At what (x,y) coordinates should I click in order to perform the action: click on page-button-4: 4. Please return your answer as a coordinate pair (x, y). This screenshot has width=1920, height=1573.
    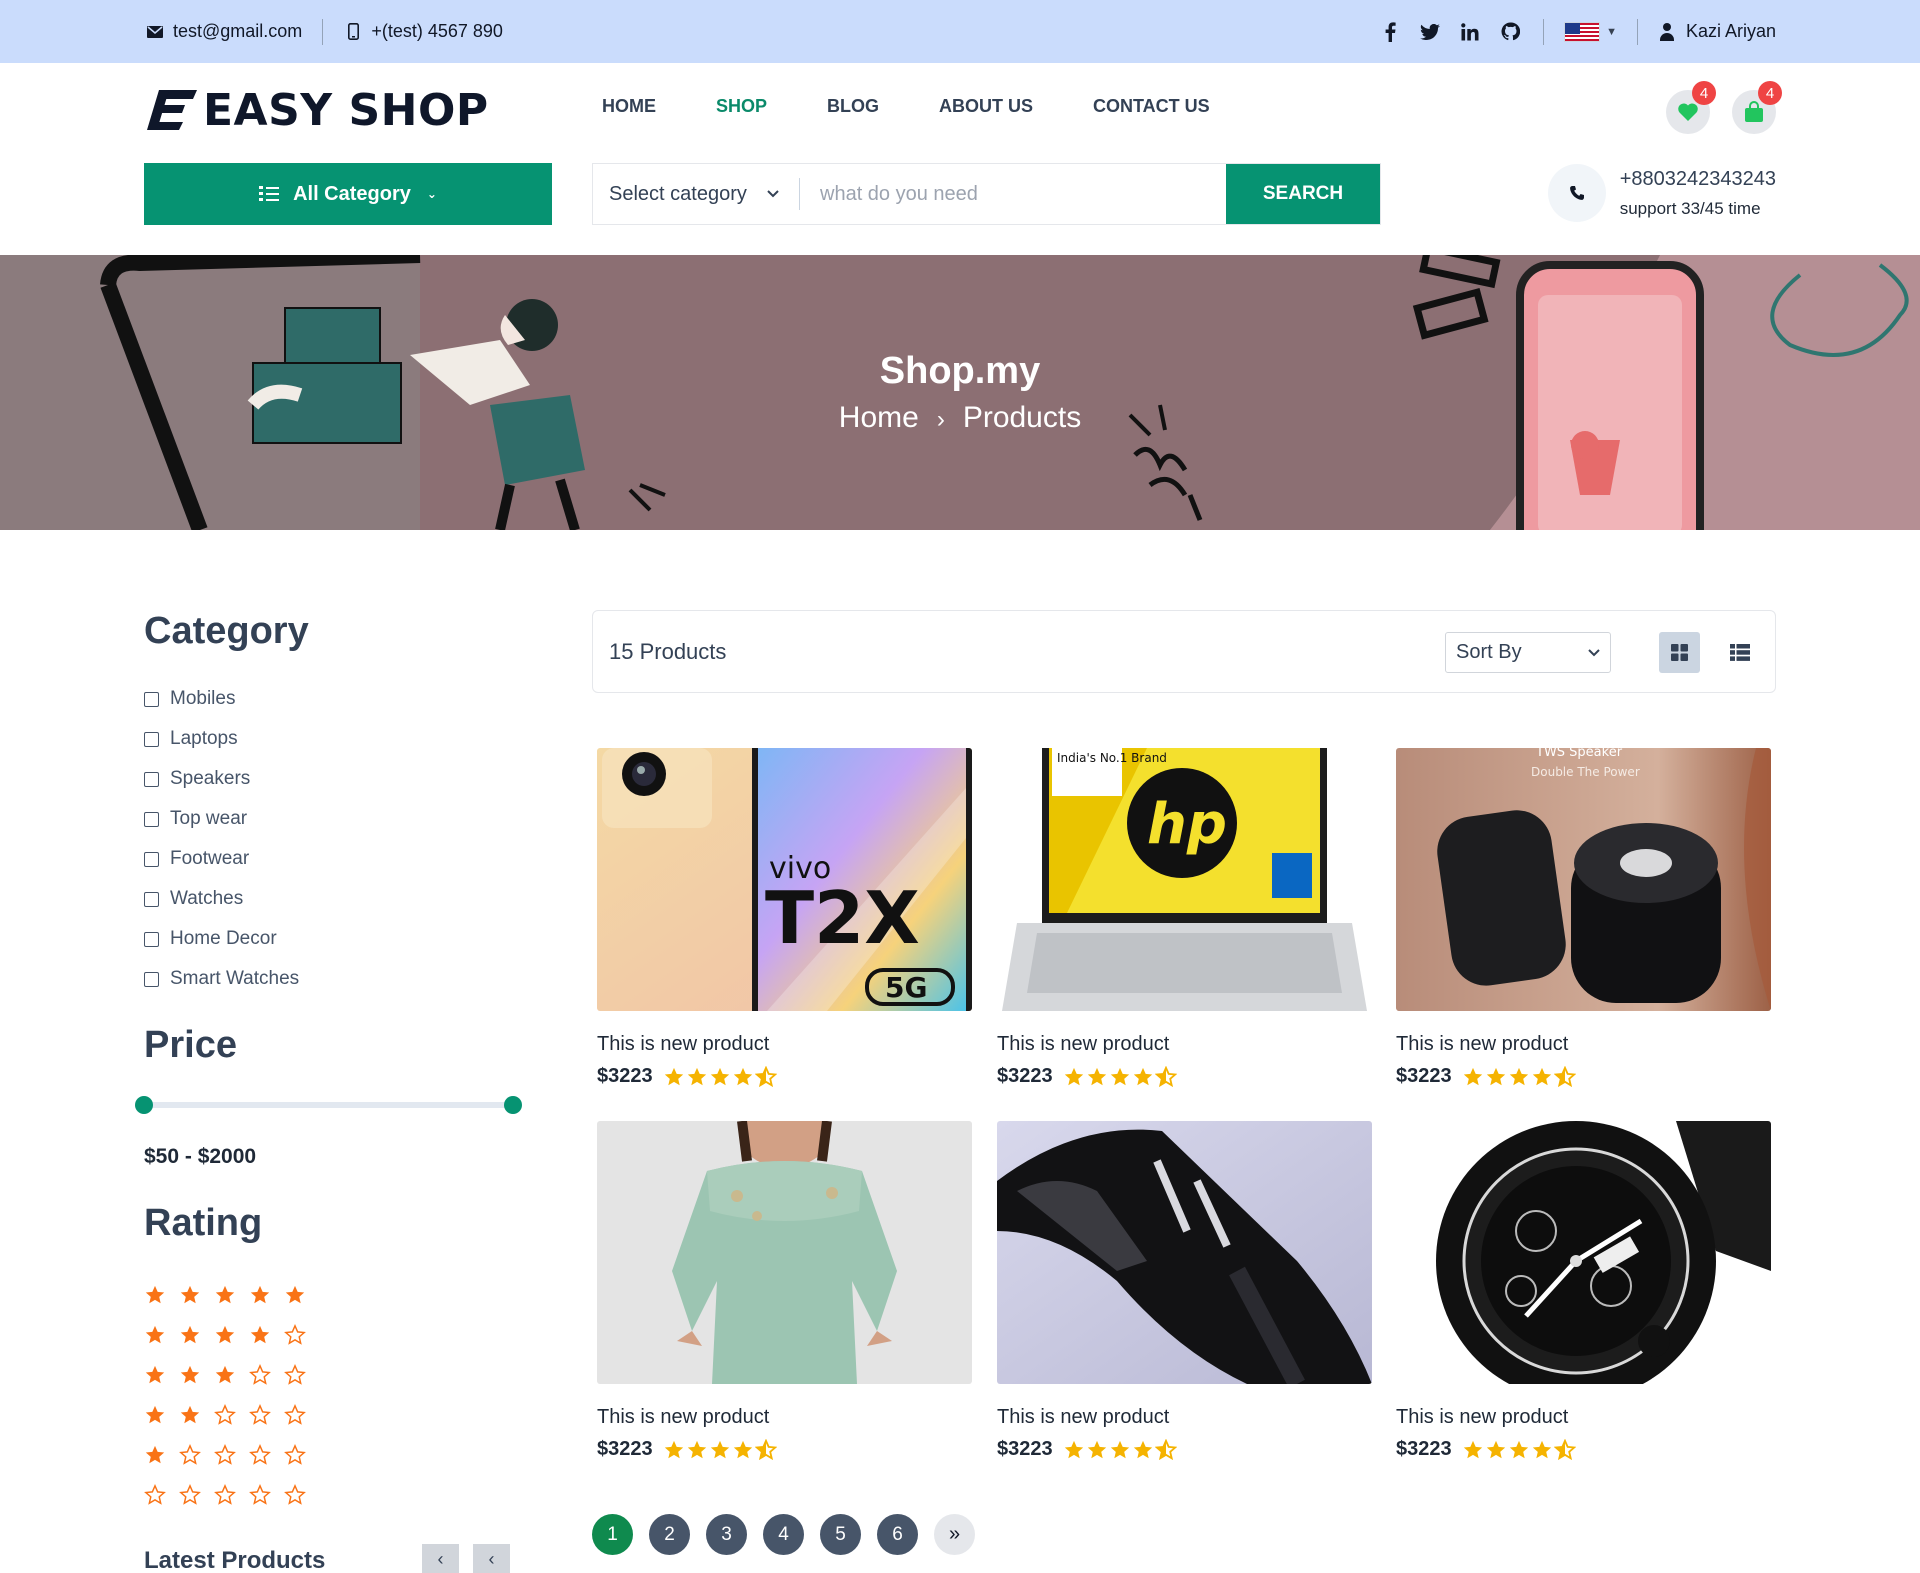
    Looking at the image, I should click on (783, 1534).